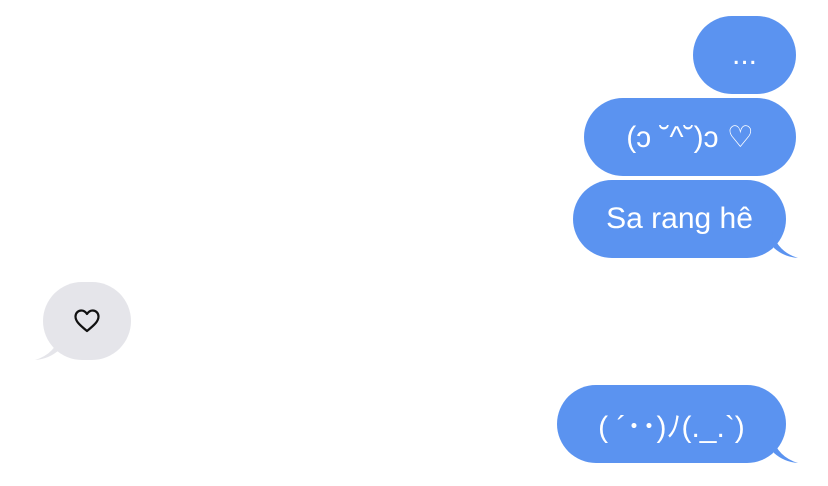 This screenshot has width=828, height=486. Describe the element at coordinates (671, 427) in the screenshot. I see `message-text: ( ´･･)ﾉ(._.`)` at that location.